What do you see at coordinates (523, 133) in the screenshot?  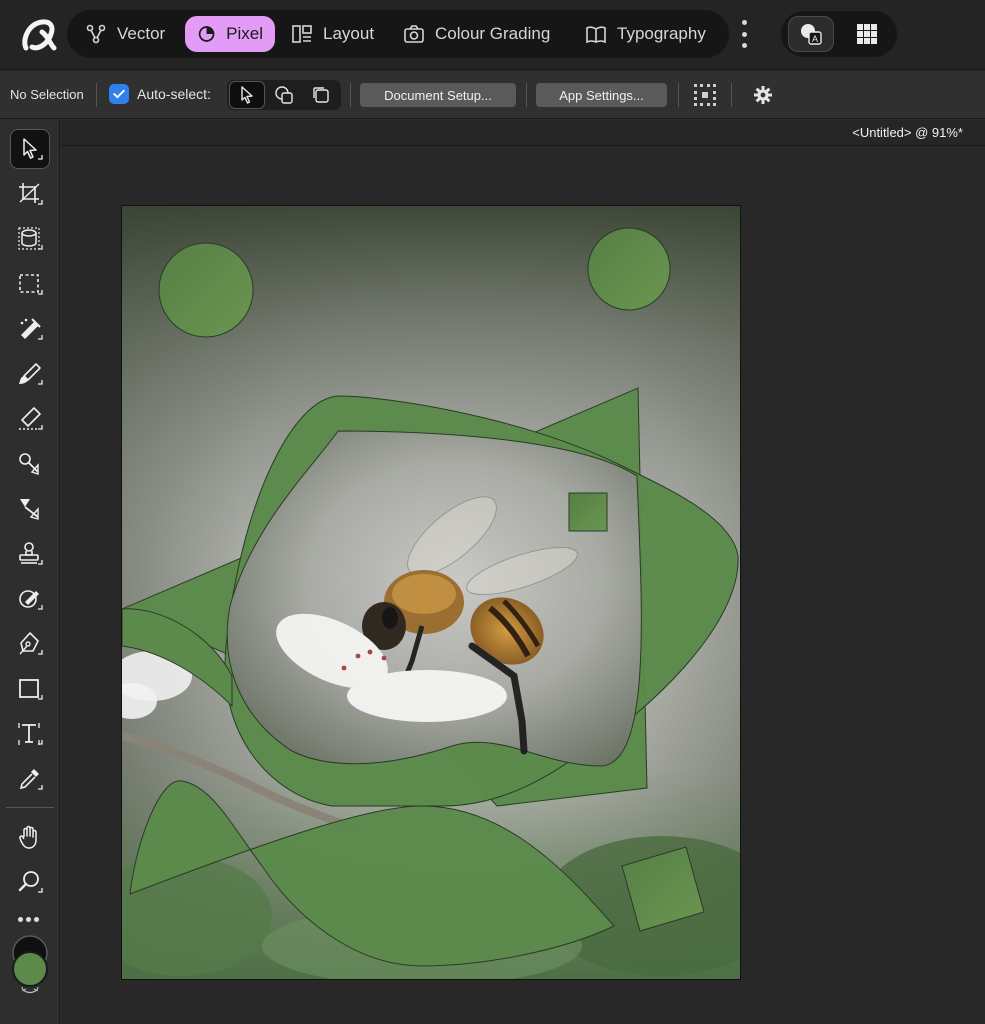 I see `document-tab-bar: <Untitled> @ 91%*` at bounding box center [523, 133].